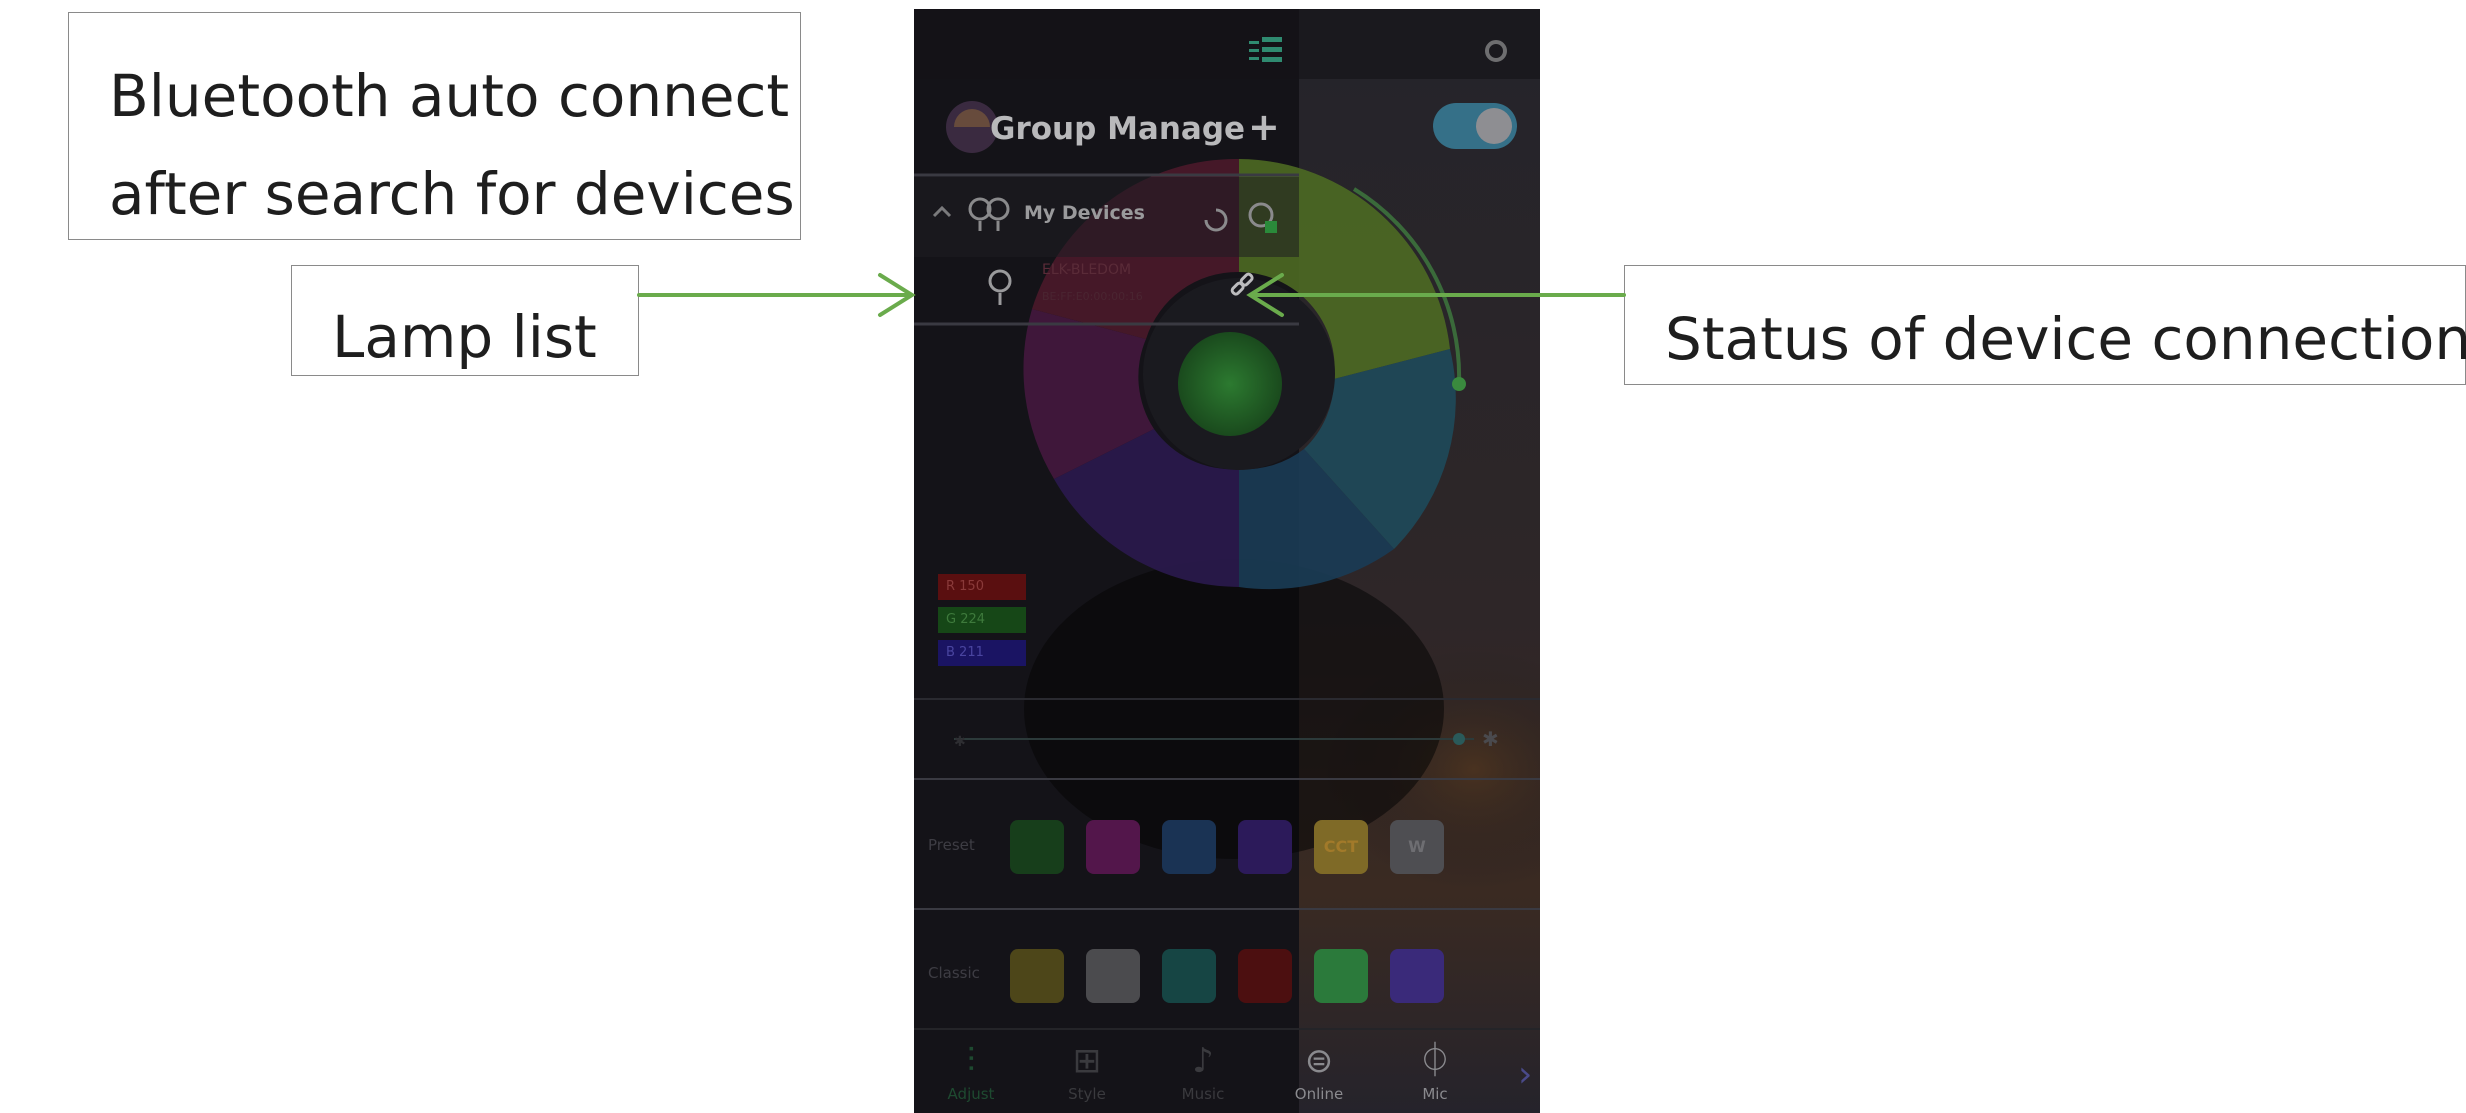 The height and width of the screenshot is (1113, 2466). What do you see at coordinates (2065, 339) in the screenshot?
I see `callout-status-text: Status of device connection` at bounding box center [2065, 339].